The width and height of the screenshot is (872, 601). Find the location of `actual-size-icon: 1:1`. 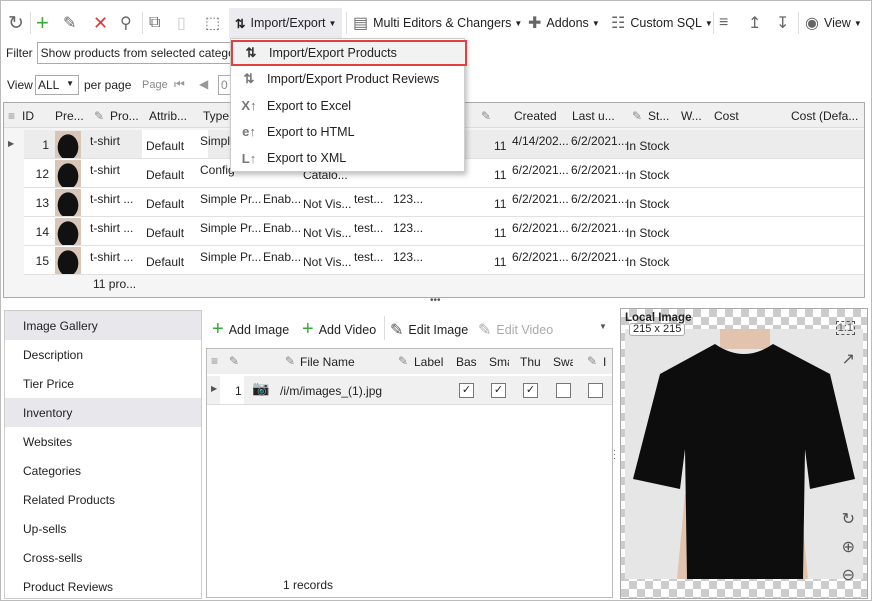

actual-size-icon: 1:1 is located at coordinates (845, 328).